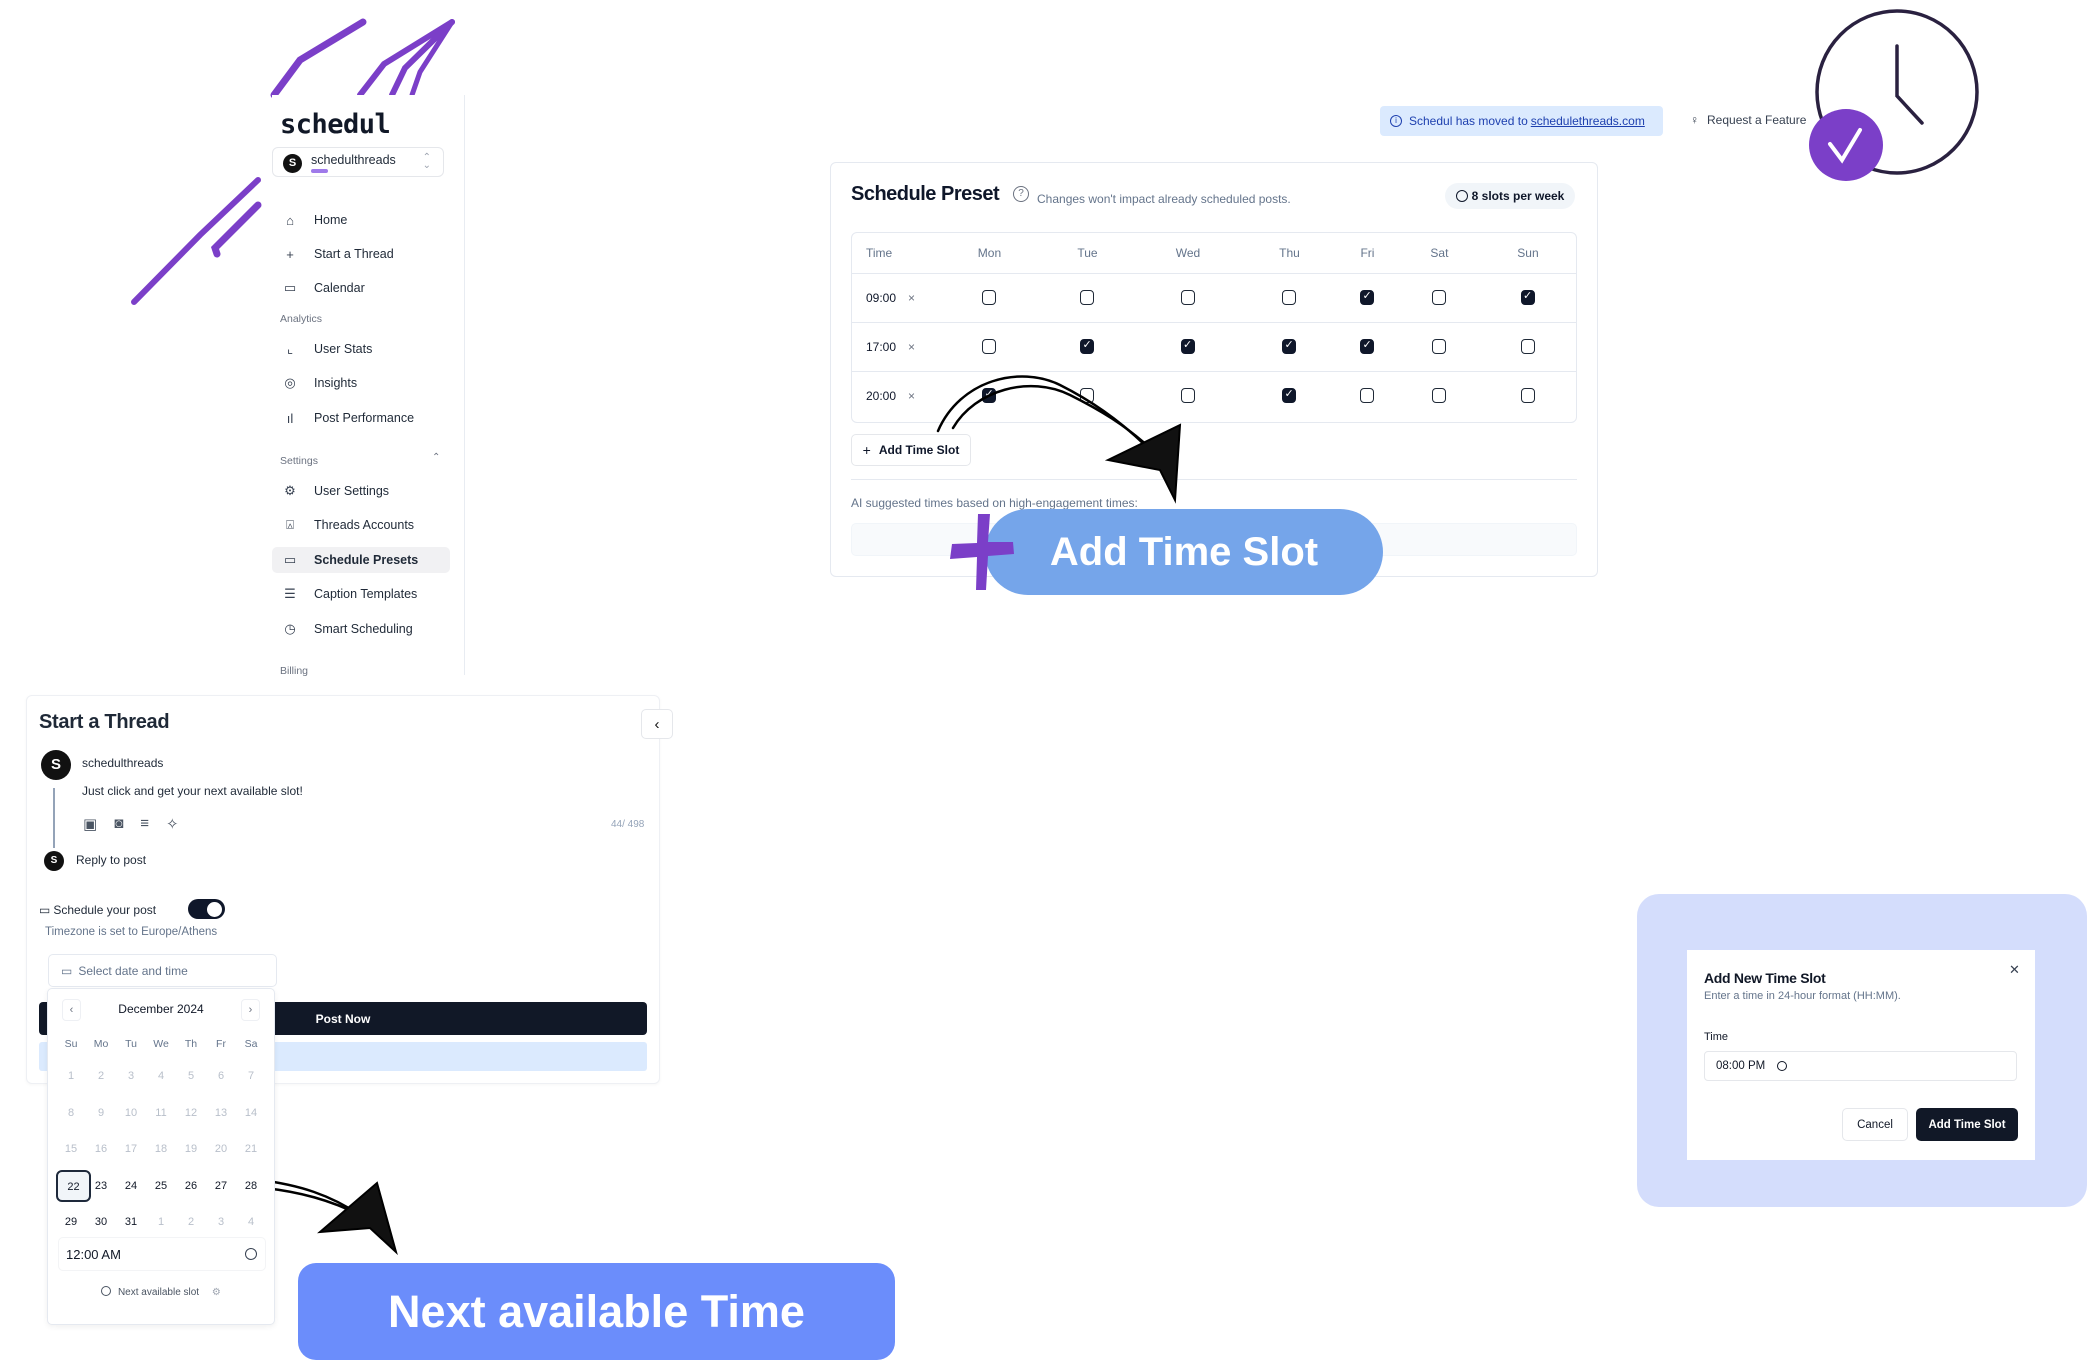 This screenshot has height=1360, width=2087. Describe the element at coordinates (251, 1044) in the screenshot. I see `weekday-label: Sa` at that location.